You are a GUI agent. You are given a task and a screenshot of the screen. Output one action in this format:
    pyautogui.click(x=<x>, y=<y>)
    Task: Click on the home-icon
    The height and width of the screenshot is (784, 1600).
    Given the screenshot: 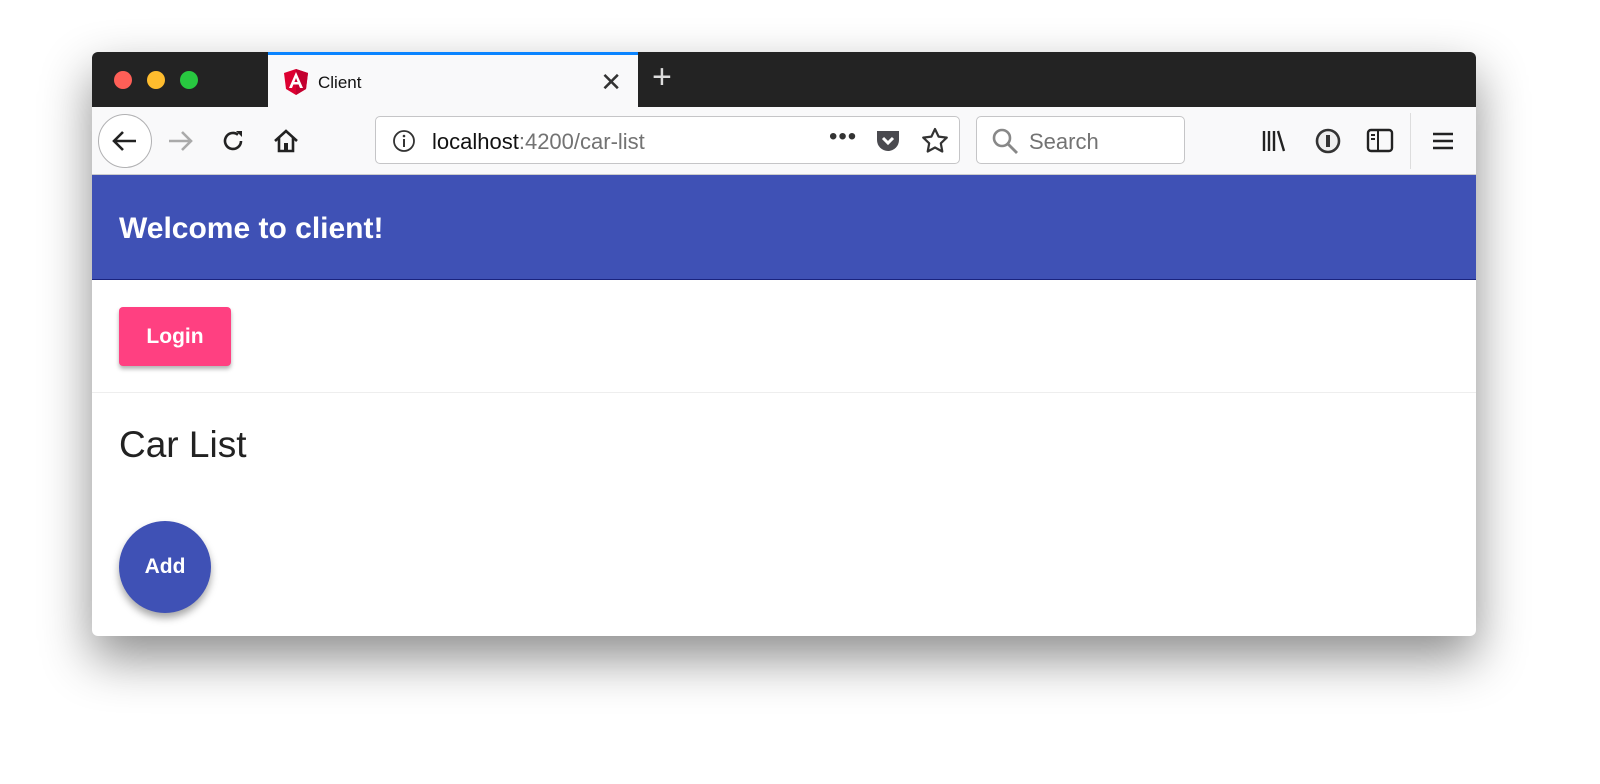 What is the action you would take?
    pyautogui.click(x=286, y=141)
    